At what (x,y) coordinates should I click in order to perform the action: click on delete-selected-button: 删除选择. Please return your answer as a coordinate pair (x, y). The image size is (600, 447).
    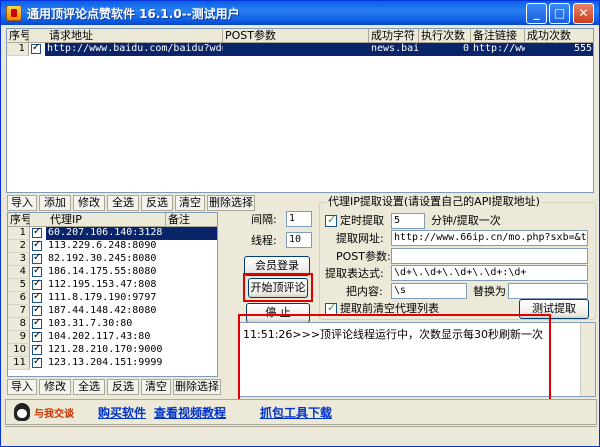
    Looking at the image, I should click on (231, 203).